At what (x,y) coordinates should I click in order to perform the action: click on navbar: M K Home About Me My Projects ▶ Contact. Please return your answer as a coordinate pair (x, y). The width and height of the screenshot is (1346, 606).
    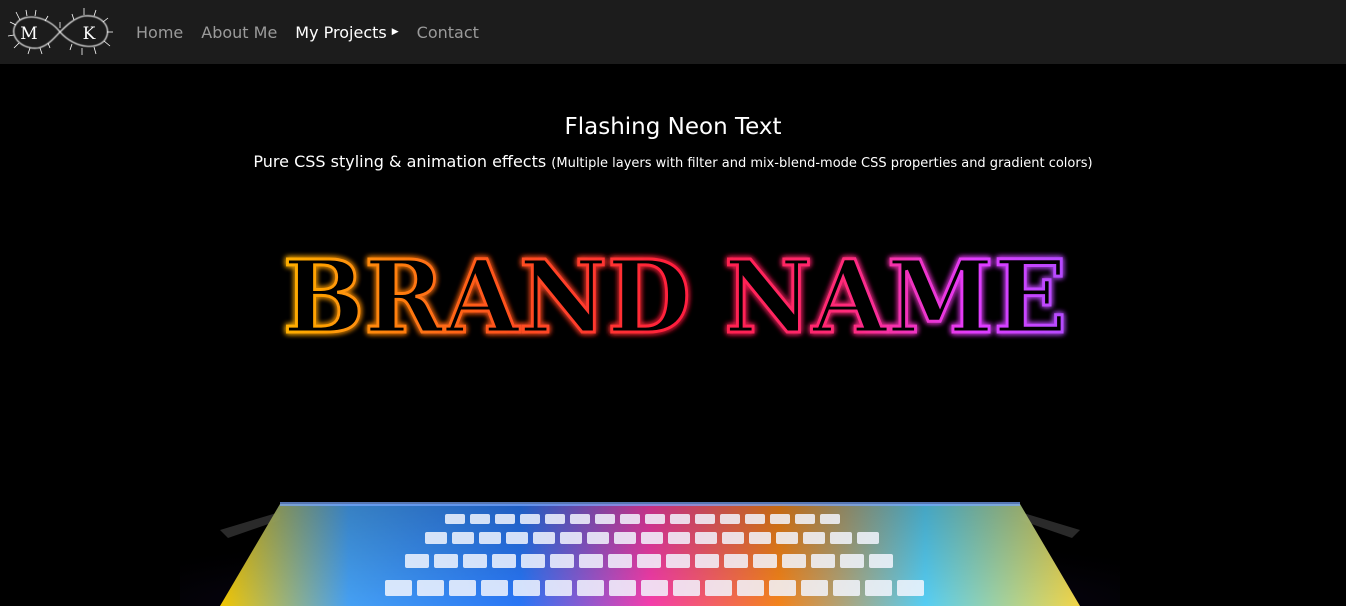
    Looking at the image, I should click on (673, 32).